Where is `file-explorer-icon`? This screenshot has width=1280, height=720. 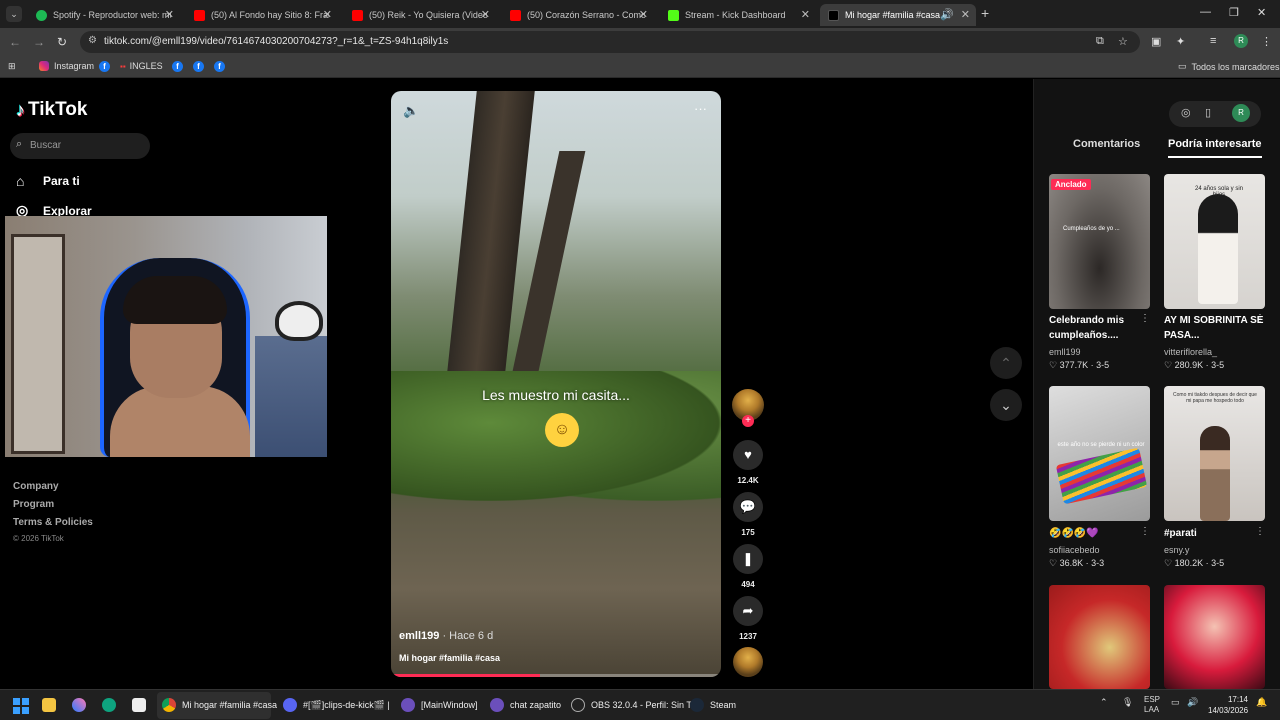 file-explorer-icon is located at coordinates (52, 705).